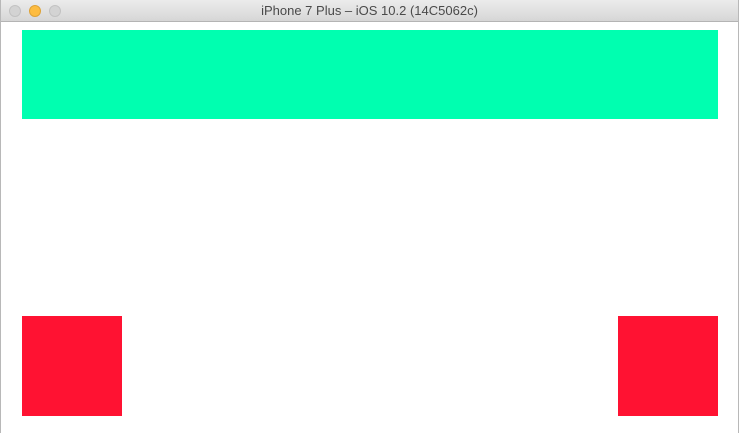  Describe the element at coordinates (72, 366) in the screenshot. I see `bottom-left-square` at that location.